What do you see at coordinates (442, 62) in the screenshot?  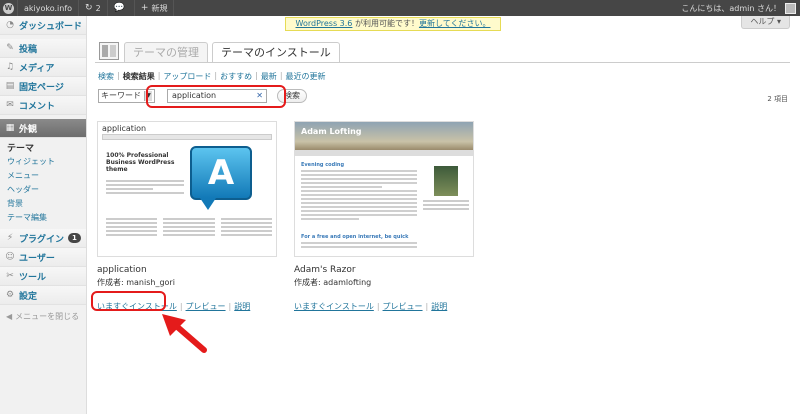 I see `tab-divider` at bounding box center [442, 62].